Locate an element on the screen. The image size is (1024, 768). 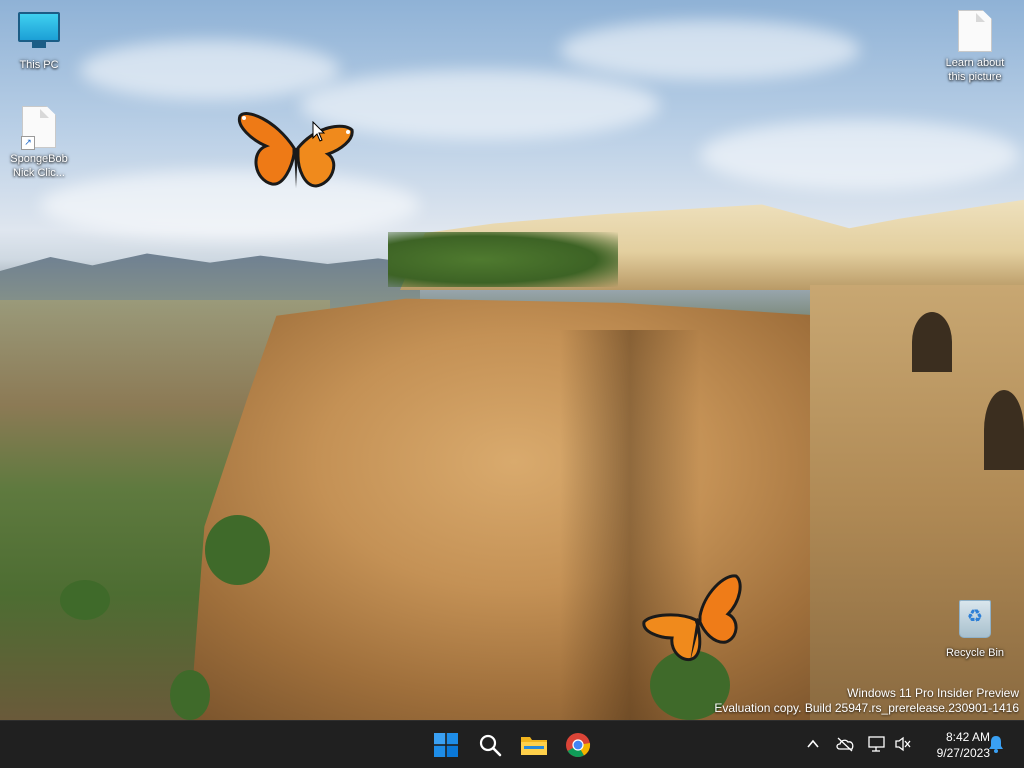
search-button is located at coordinates (490, 745).